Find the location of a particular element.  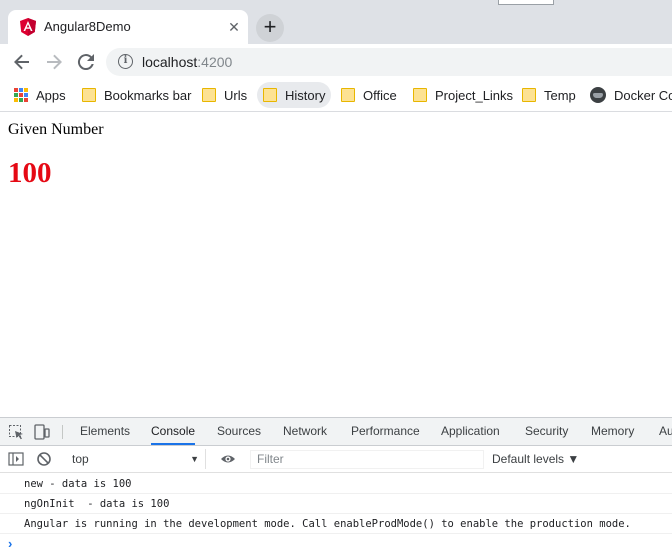

browser-tab: Angular8Demo ✕ is located at coordinates (128, 27).